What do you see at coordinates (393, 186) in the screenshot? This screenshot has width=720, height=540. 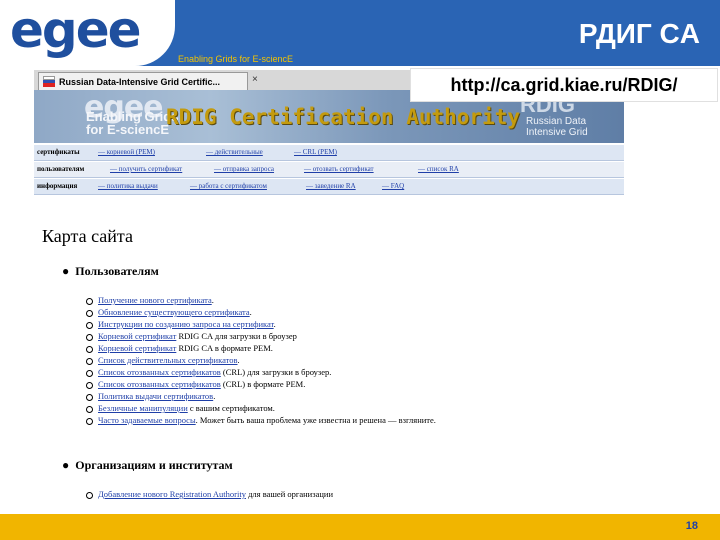 I see `nav-link-faq: — FAQ` at bounding box center [393, 186].